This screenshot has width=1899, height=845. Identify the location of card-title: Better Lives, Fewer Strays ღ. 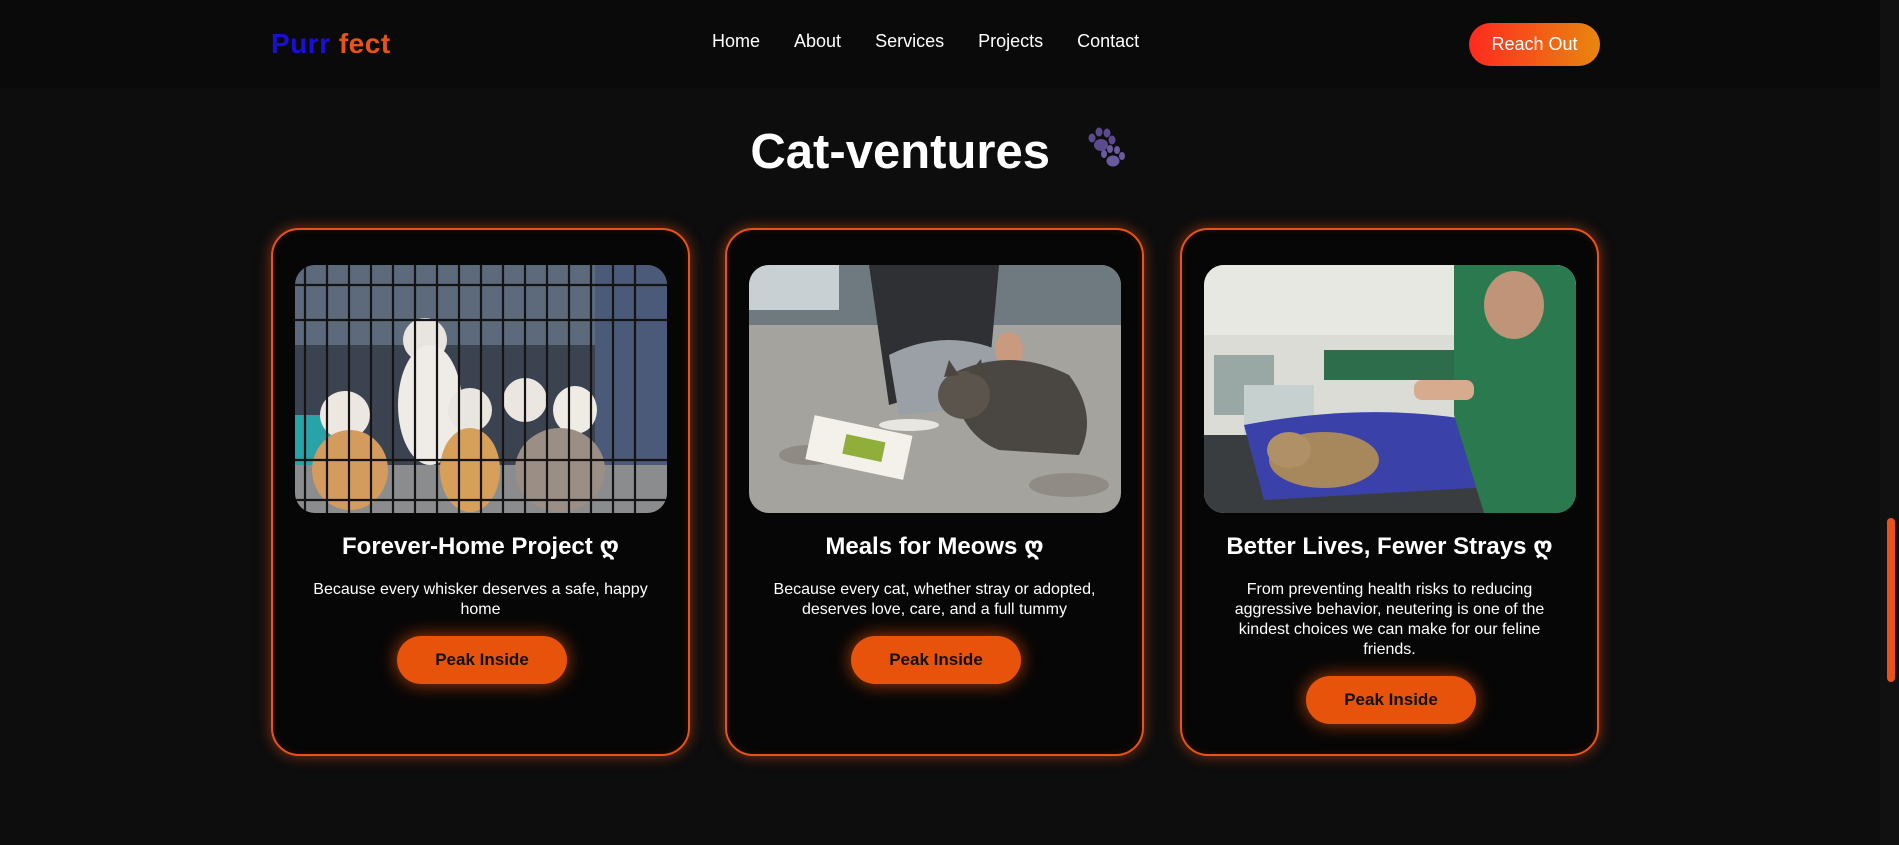
(1389, 546).